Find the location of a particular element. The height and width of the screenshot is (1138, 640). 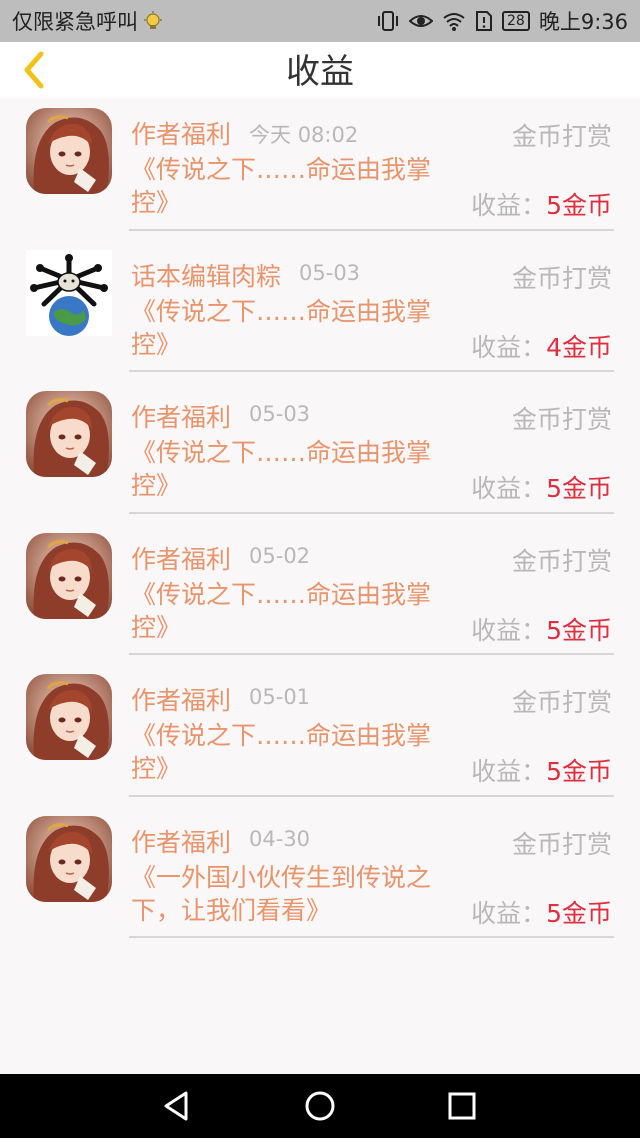

chevron-left-icon is located at coordinates (34, 70).